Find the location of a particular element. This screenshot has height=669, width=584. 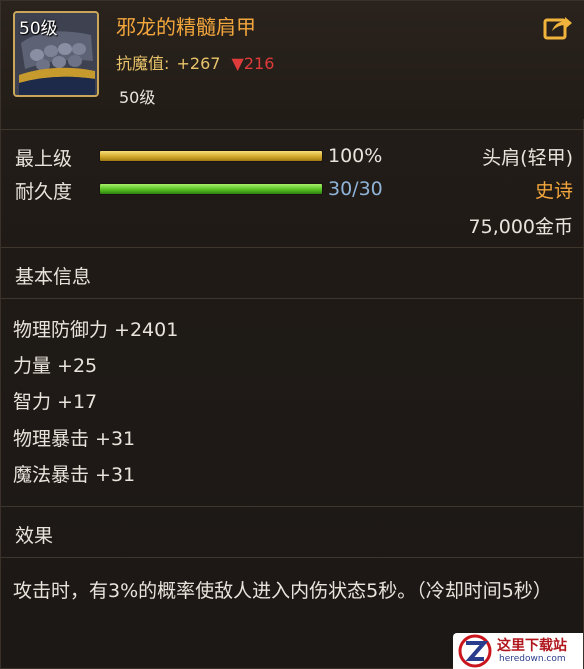

watermark-emblem-icon is located at coordinates (475, 651).